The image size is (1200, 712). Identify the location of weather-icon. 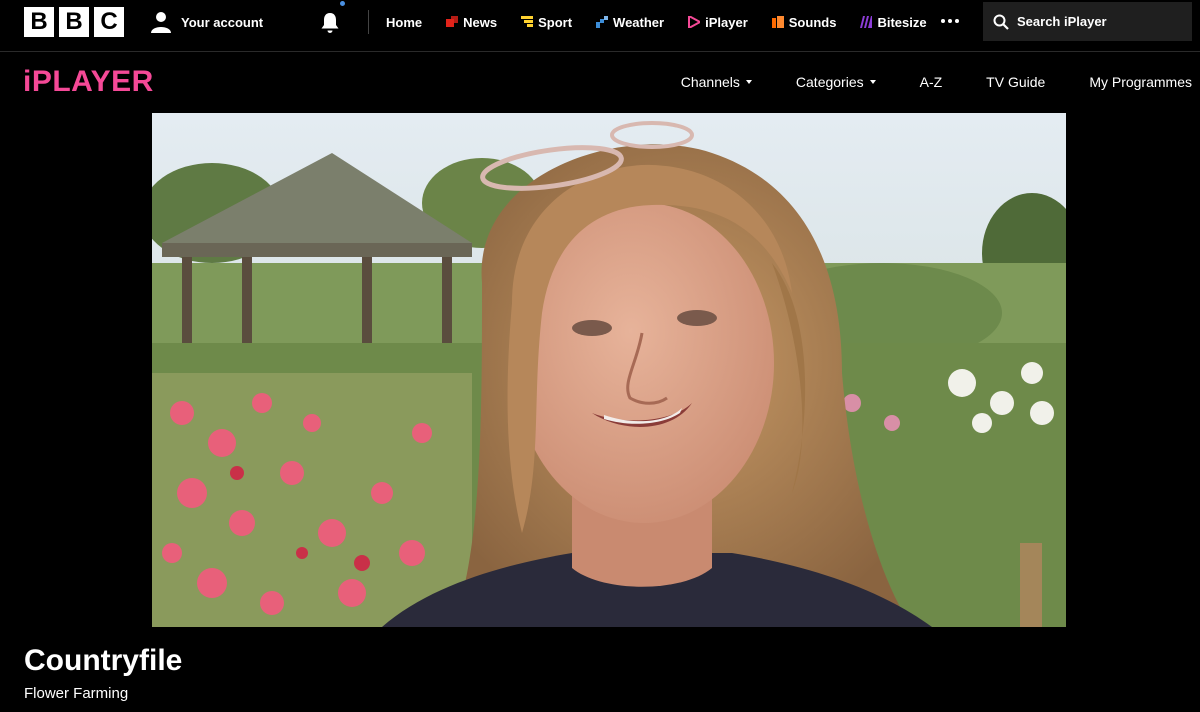
(602, 22).